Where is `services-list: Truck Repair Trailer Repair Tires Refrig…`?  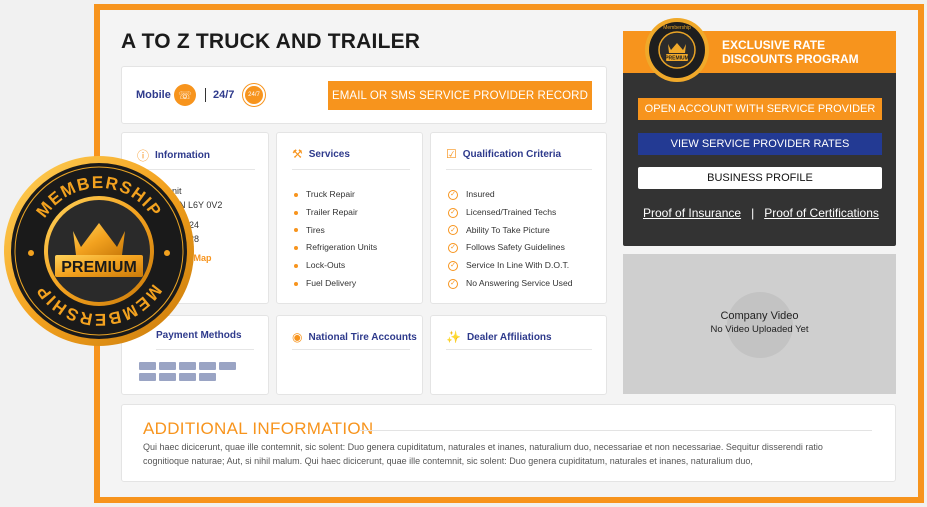
services-list: Truck Repair Trailer Repair Tires Refrig… is located at coordinates (335, 239).